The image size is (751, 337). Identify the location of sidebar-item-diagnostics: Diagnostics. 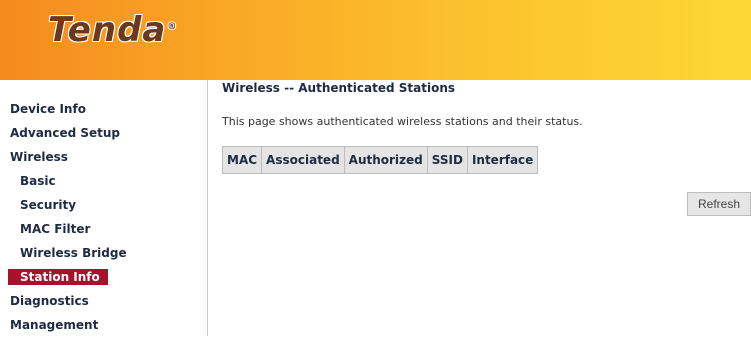
(103, 301).